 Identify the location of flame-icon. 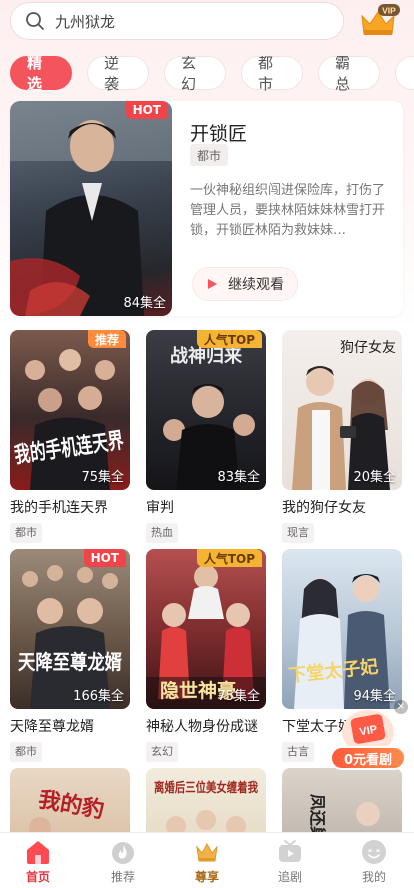
(123, 853).